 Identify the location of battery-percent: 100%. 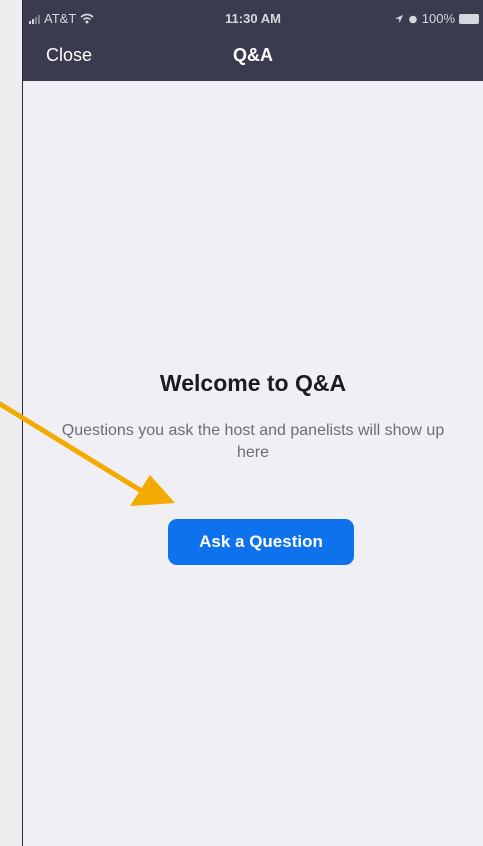
(438, 18).